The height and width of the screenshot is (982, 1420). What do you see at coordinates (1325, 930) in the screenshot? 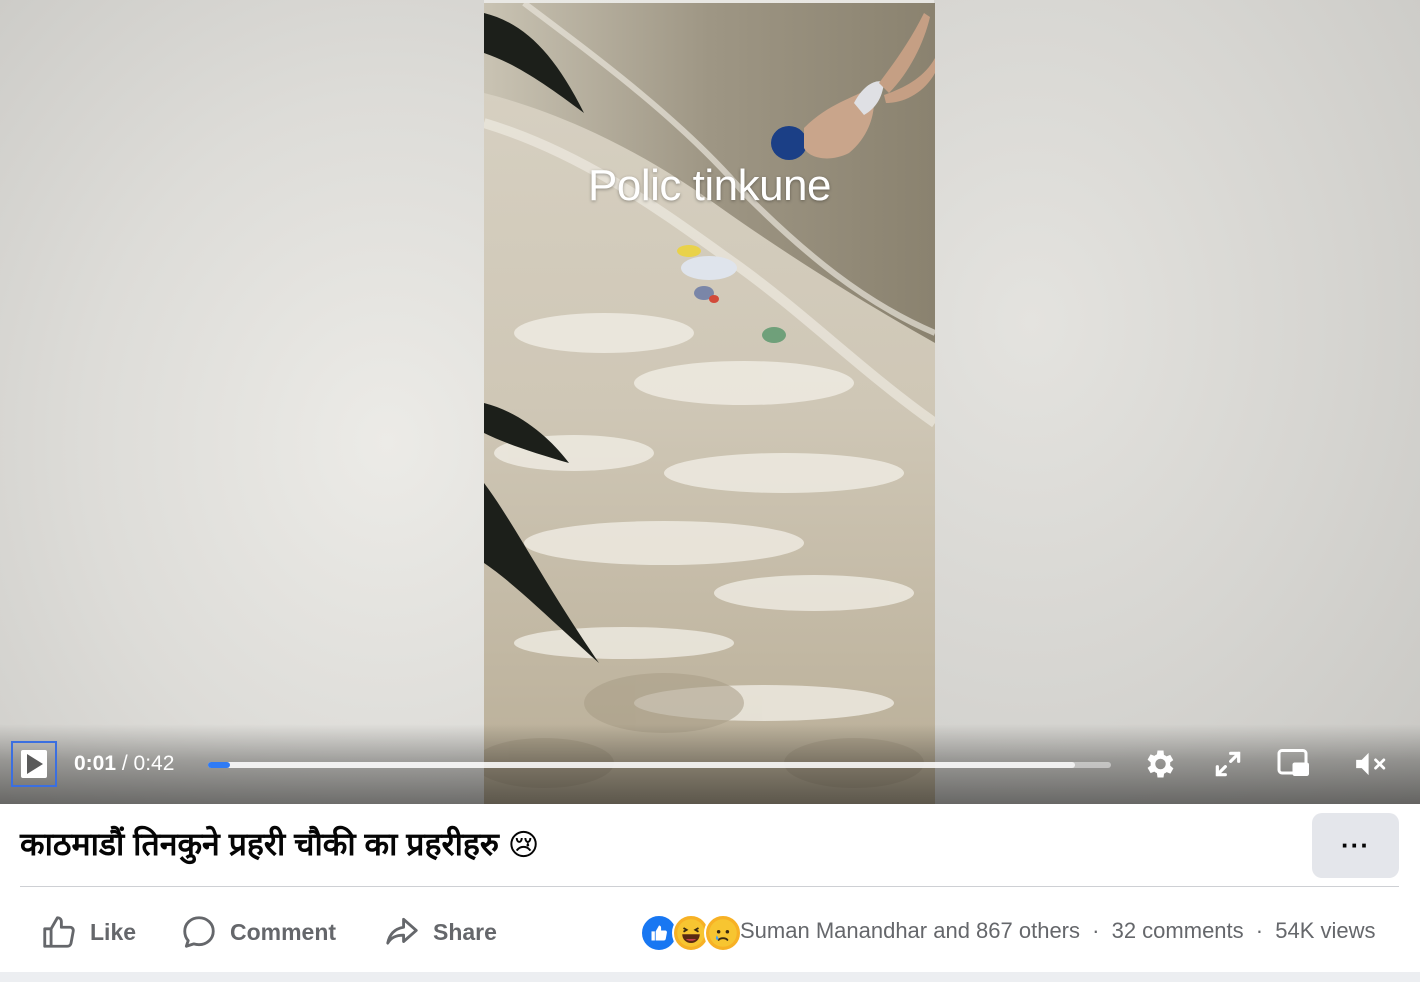
I see `views-count: 54K views` at bounding box center [1325, 930].